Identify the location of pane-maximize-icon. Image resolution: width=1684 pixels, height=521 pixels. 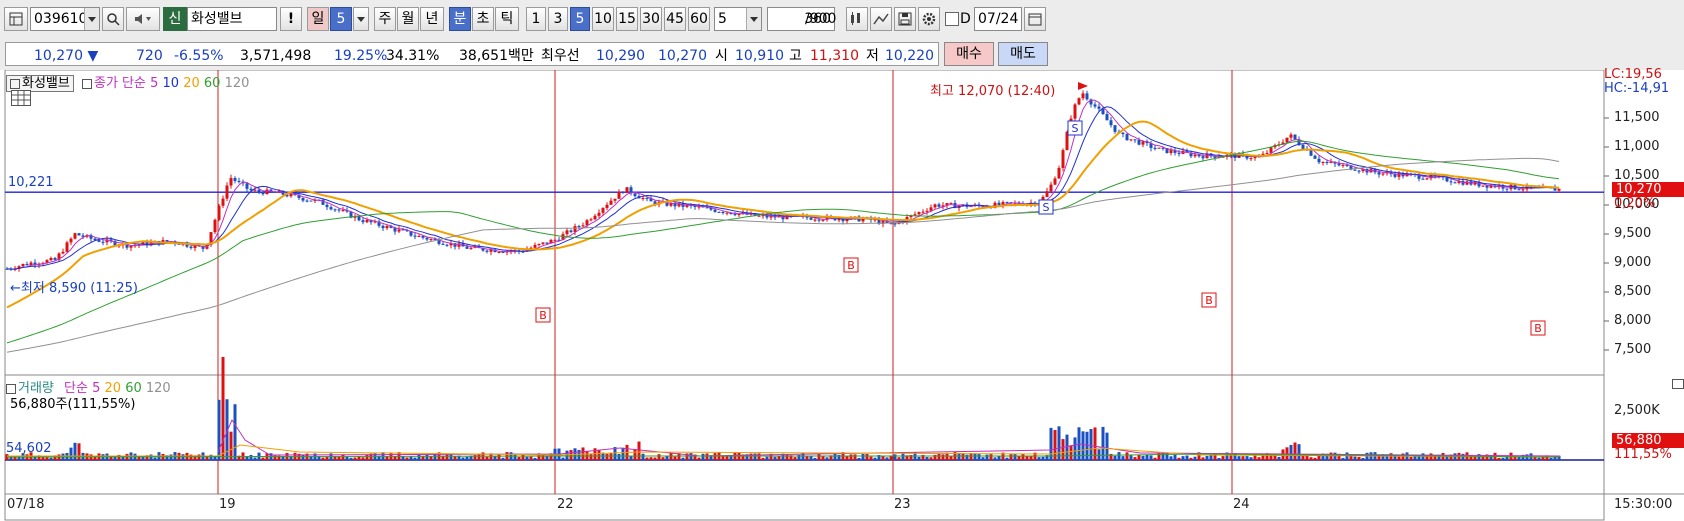
(1678, 384).